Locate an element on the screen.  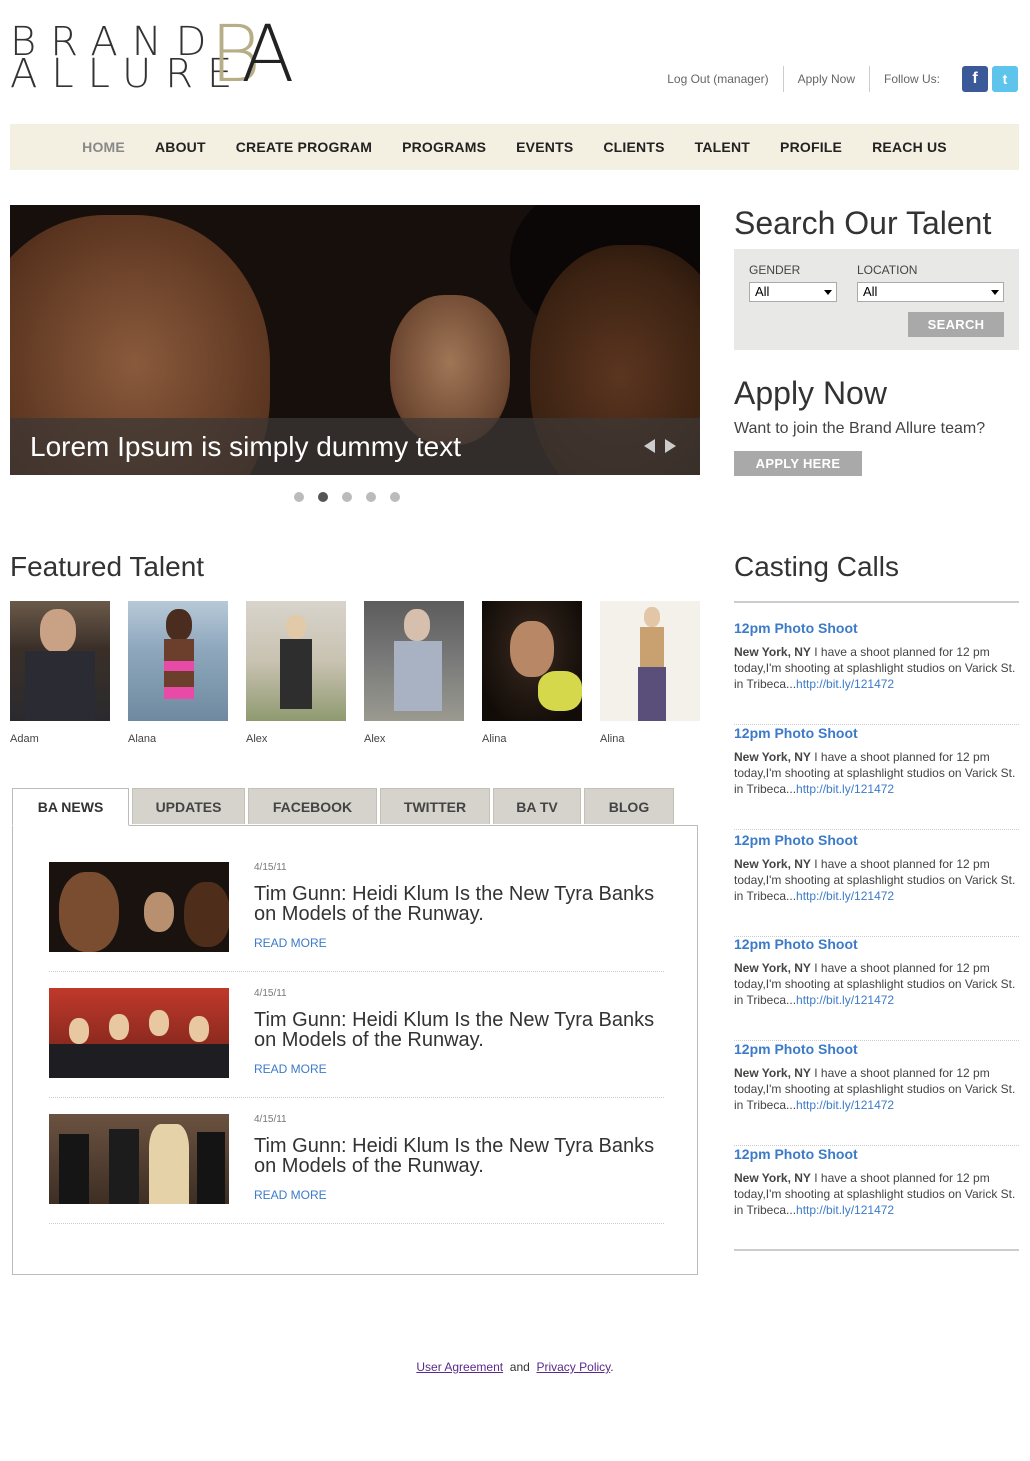
footer-and: and is located at coordinates (519, 1367).